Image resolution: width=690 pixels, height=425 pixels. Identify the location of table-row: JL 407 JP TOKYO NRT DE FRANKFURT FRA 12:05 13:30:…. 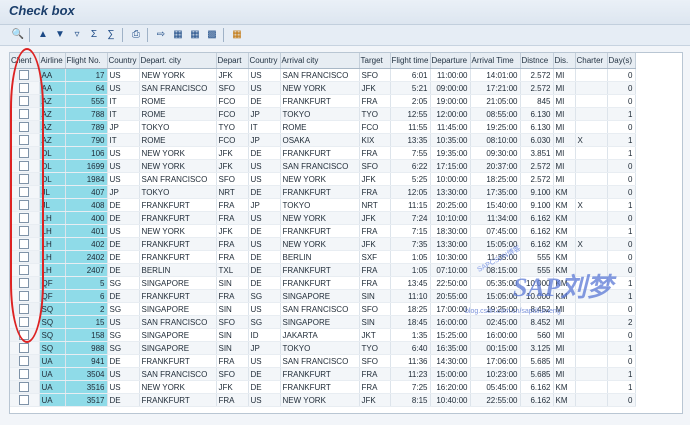
(323, 192).